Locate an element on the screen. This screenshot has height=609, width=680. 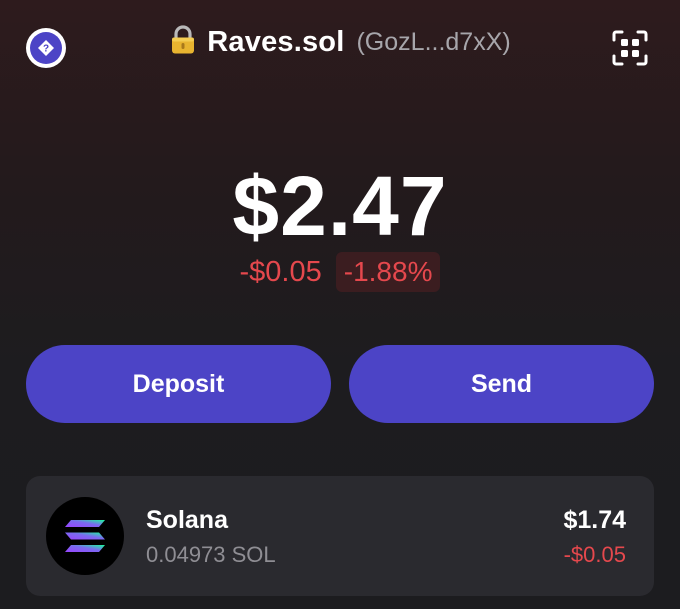
balance-change-percent: -1.88% is located at coordinates (388, 272).